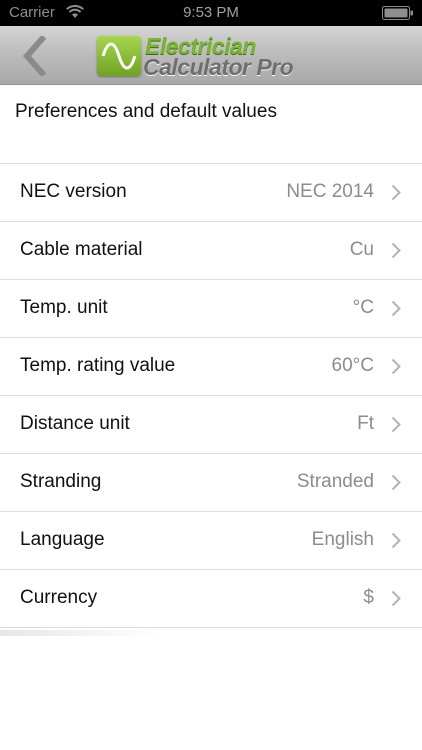 The width and height of the screenshot is (422, 750). I want to click on setting-row-stranding: Stranding Stranded, so click(211, 483).